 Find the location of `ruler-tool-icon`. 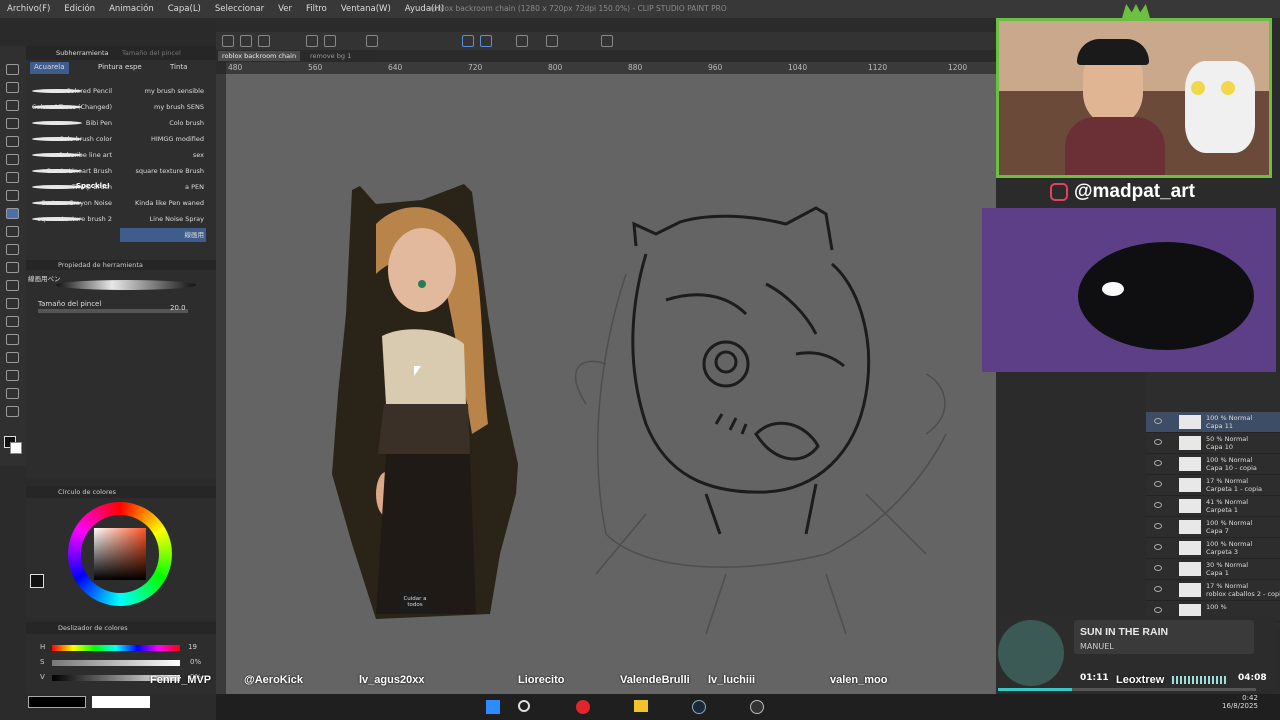

ruler-tool-icon is located at coordinates (12, 375).